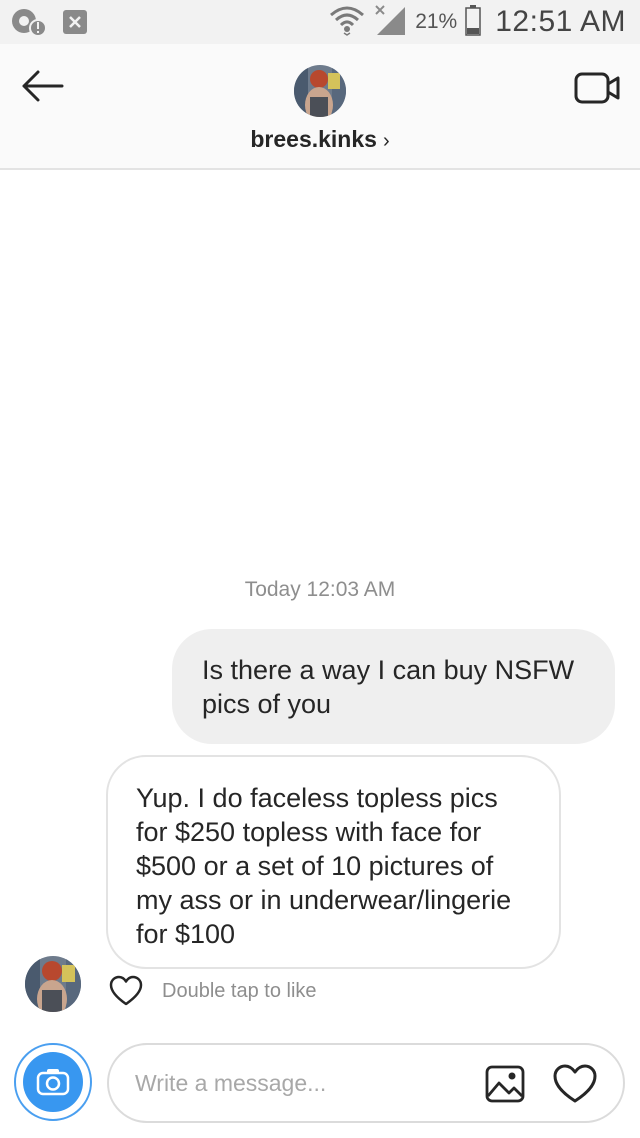 This screenshot has height=1138, width=640. I want to click on gallery-icon, so click(505, 1084).